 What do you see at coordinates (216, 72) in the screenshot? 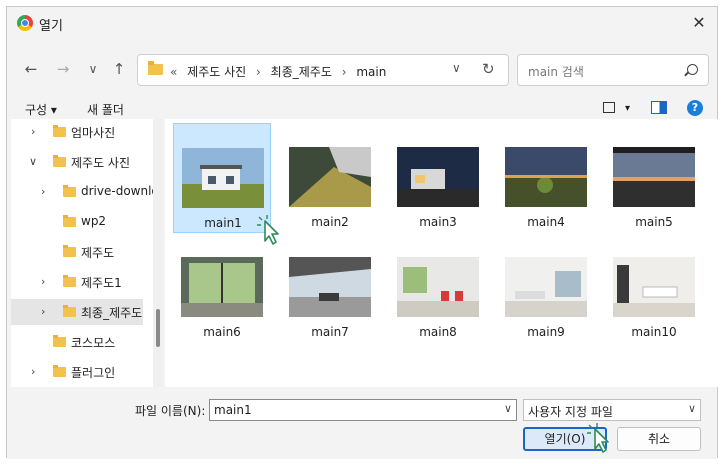
I see `breadcrumb-item-jeju-photos: 제주도 사진` at bounding box center [216, 72].